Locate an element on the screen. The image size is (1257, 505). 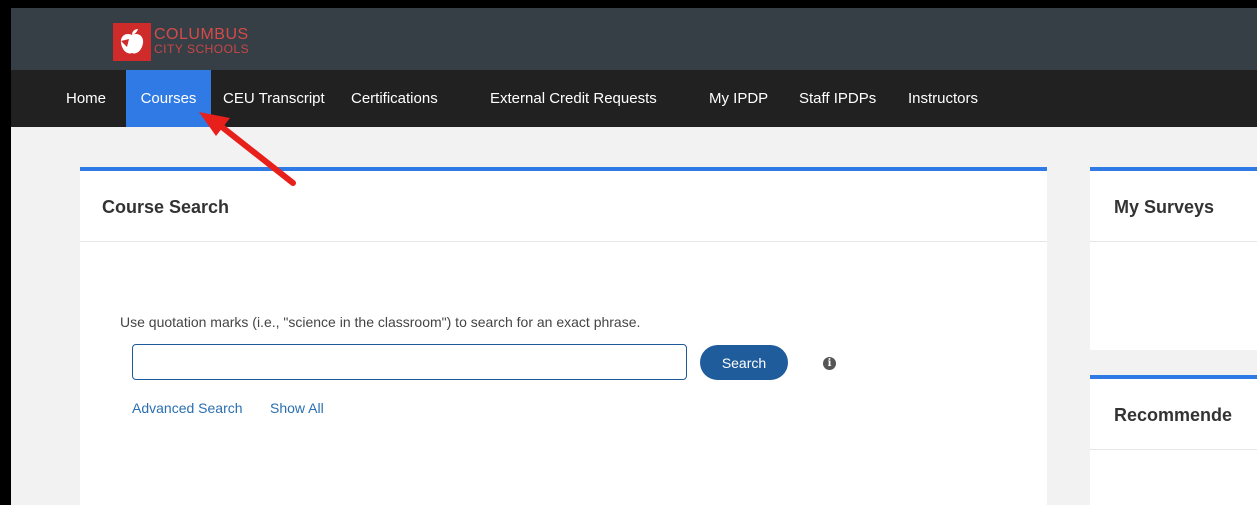
recommended-panel: Recommende is located at coordinates (1173, 440).